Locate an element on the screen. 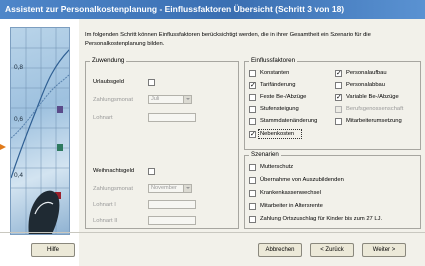 The height and width of the screenshot is (266, 425). mutterschutz-checkbox is located at coordinates (252, 167).